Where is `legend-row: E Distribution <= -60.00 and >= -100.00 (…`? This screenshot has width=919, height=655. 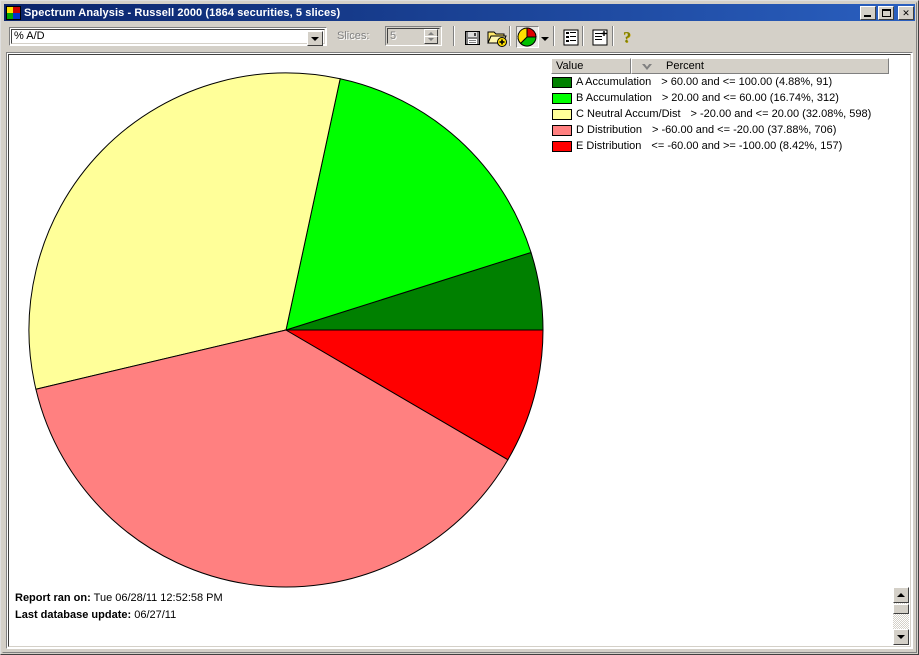
legend-row: E Distribution <= -60.00 and >= -100.00 (… is located at coordinates (720, 146).